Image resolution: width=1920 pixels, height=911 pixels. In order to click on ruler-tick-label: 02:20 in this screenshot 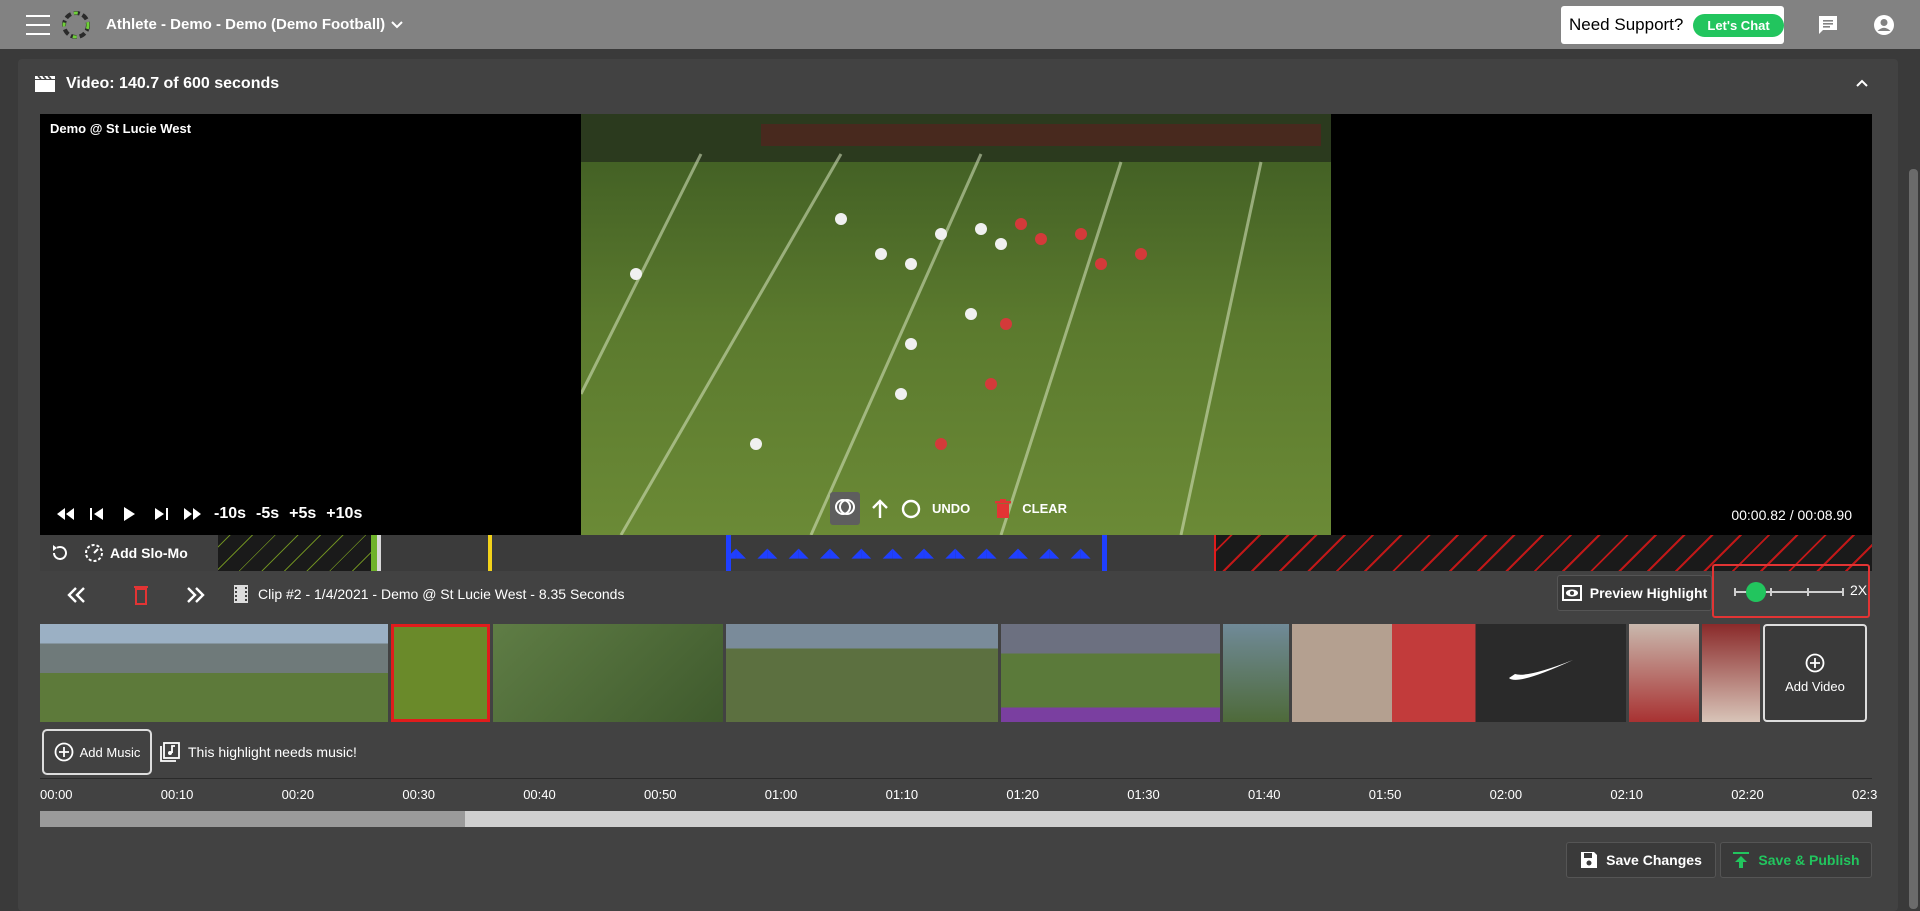, I will do `click(1747, 794)`.